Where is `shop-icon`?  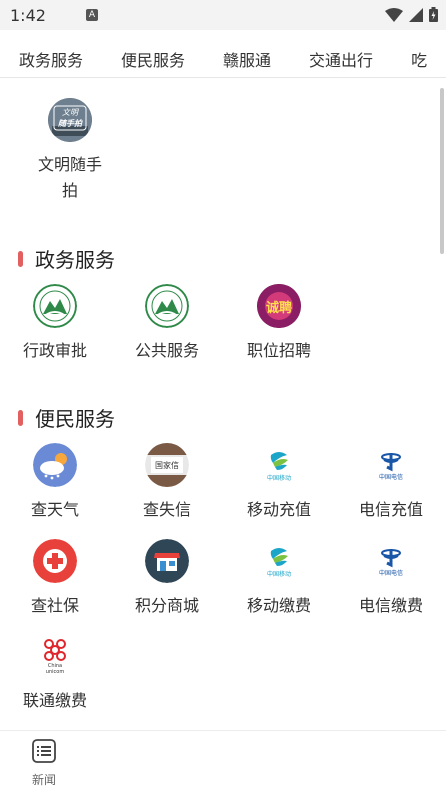
shop-icon is located at coordinates (167, 561).